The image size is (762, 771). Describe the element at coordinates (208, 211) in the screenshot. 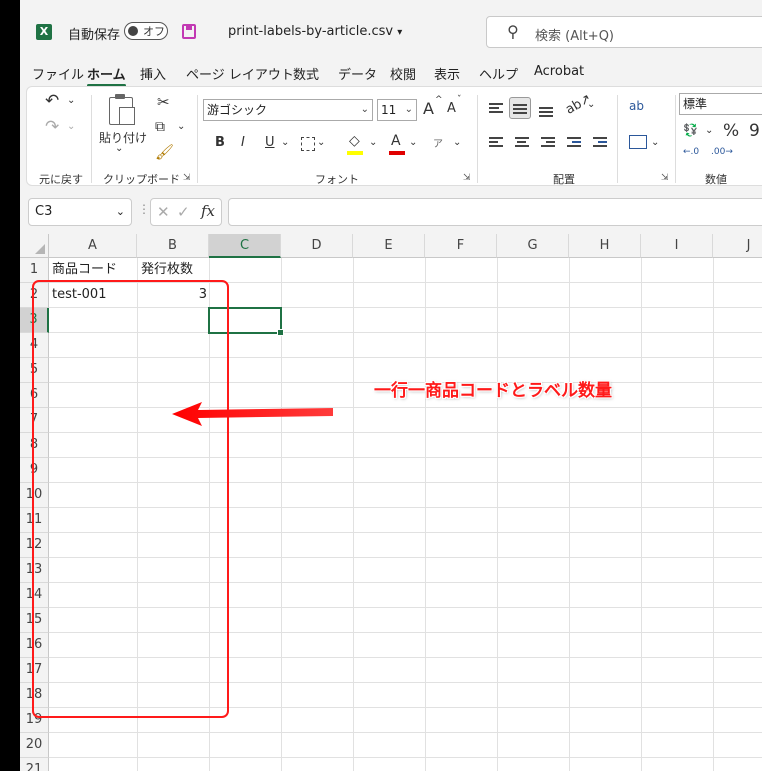

I see `insert-function-button: fx` at that location.